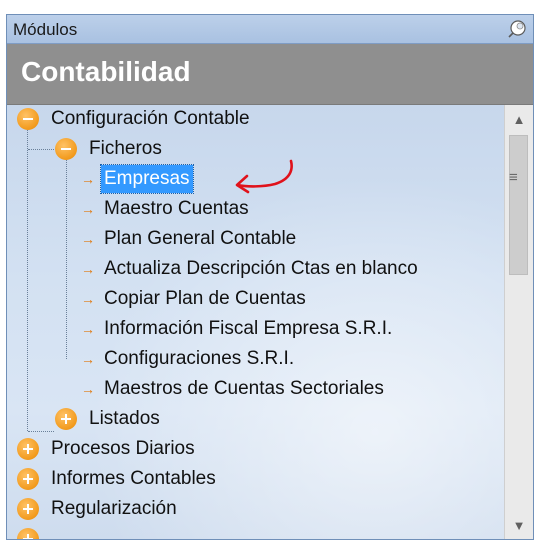 This screenshot has height=540, width=540. I want to click on tree-node-label: Configuración Contable, so click(150, 118).